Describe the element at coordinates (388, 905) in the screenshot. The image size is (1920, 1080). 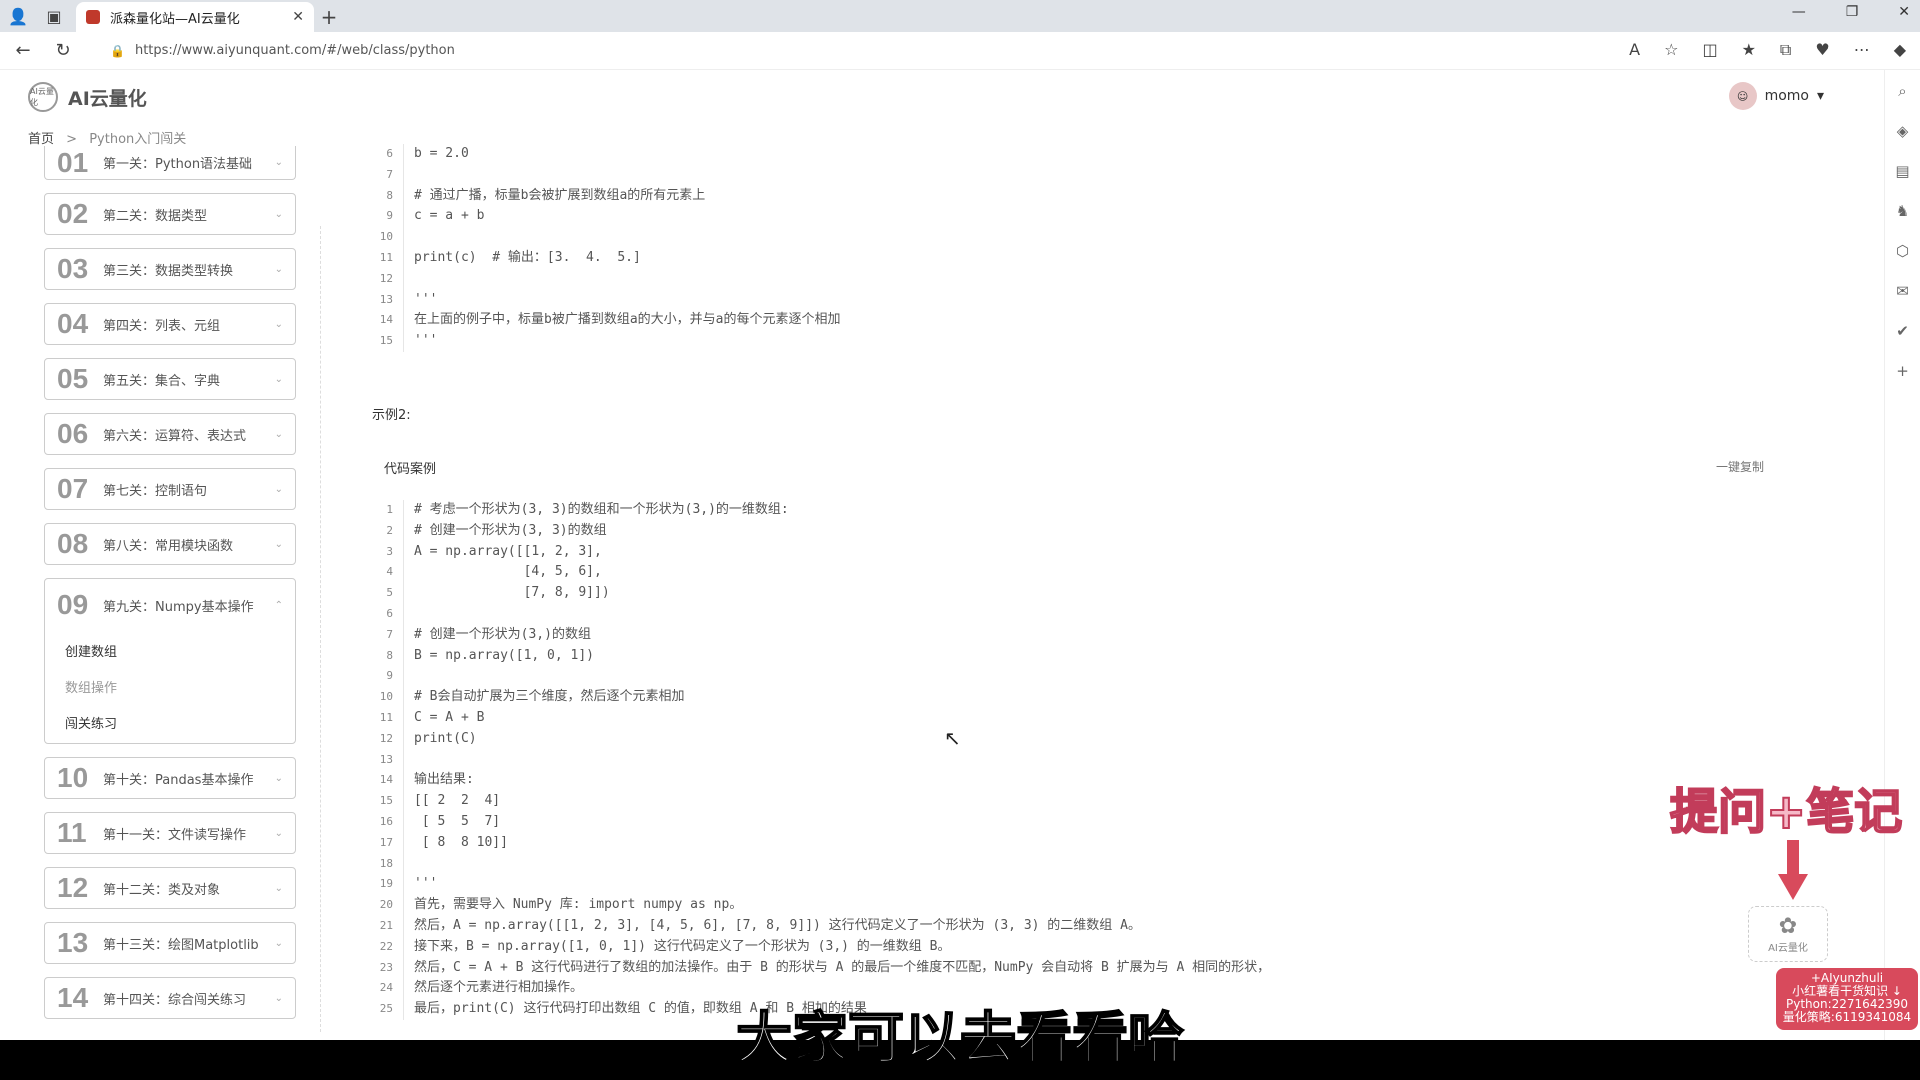
I see `line-number: 20` at that location.